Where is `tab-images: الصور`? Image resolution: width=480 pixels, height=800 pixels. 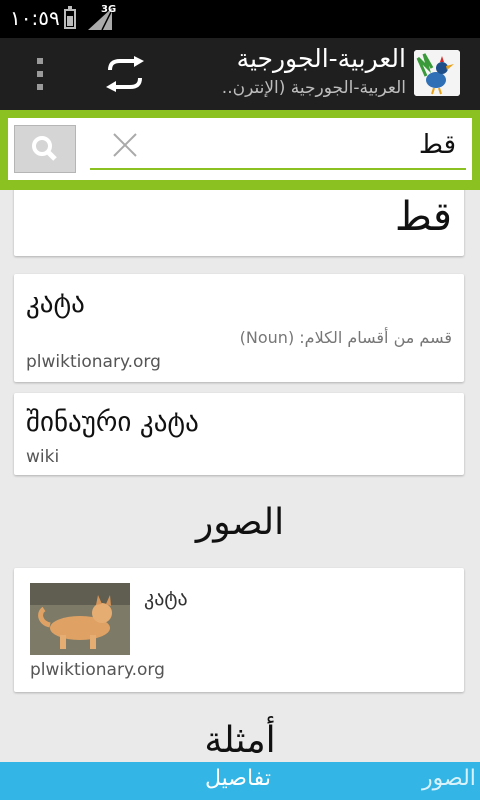
tab-images: الصور is located at coordinates (449, 778).